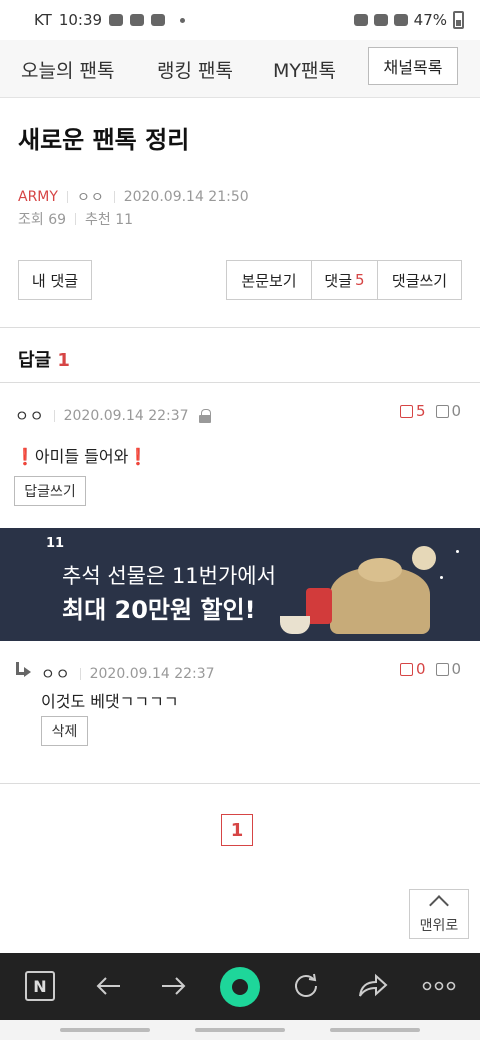 This screenshot has width=480, height=1040. What do you see at coordinates (104, 140) in the screenshot?
I see `page-title: 새로운 팬톡 정리` at bounding box center [104, 140].